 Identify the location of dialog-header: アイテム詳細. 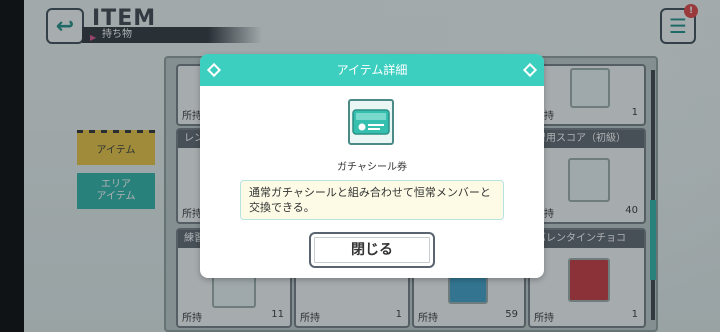
(372, 70).